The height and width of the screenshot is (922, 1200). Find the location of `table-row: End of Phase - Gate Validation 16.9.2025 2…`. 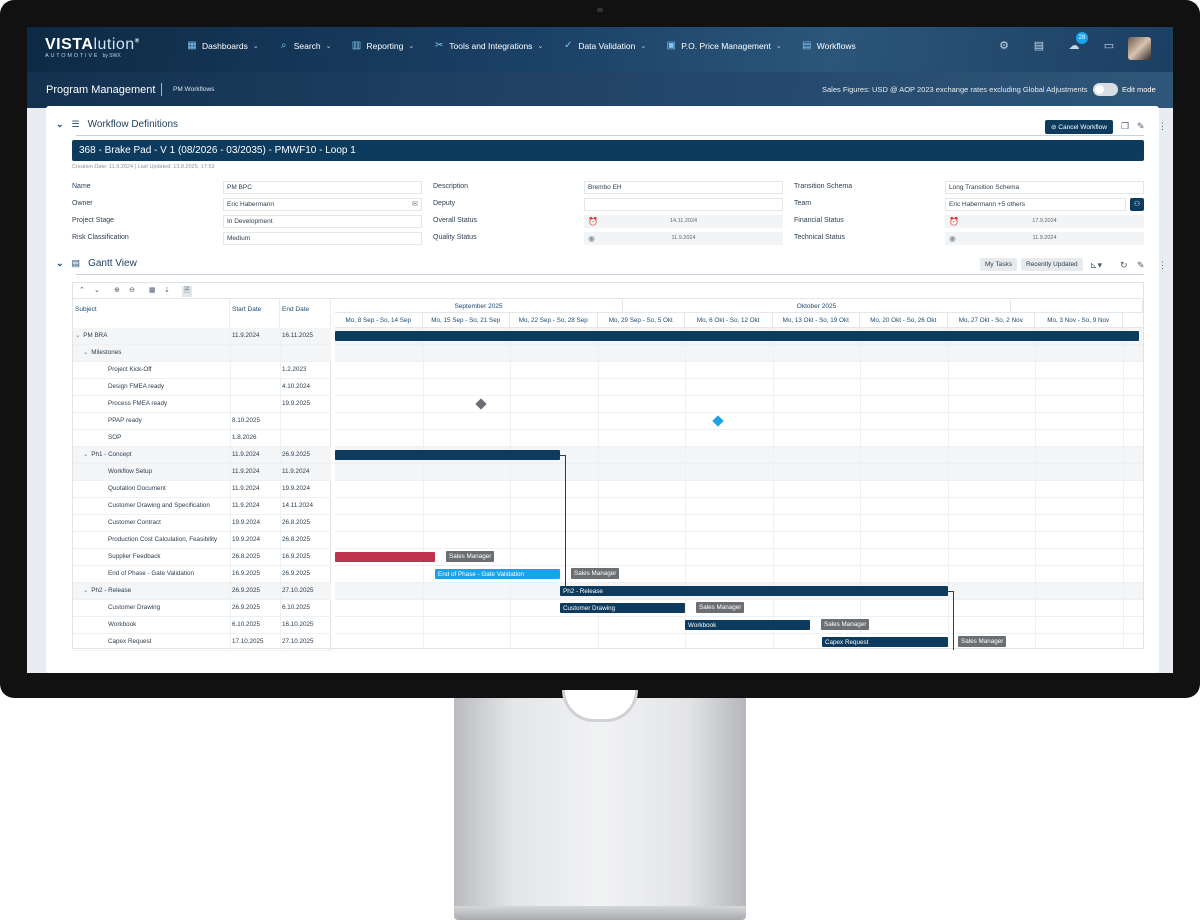

table-row: End of Phase - Gate Validation 16.9.2025 2… is located at coordinates (202, 574).